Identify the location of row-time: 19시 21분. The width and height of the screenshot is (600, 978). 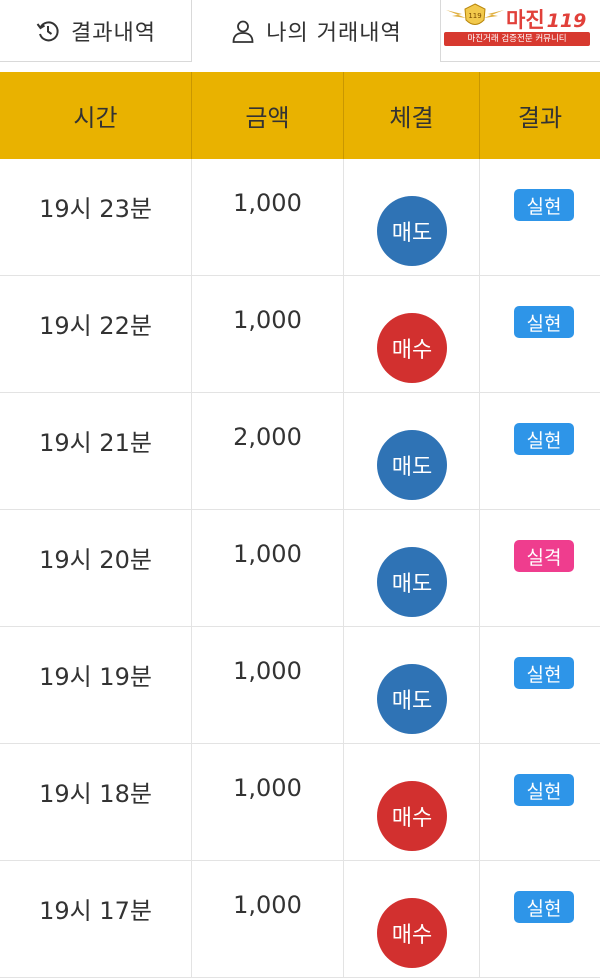
(95, 443).